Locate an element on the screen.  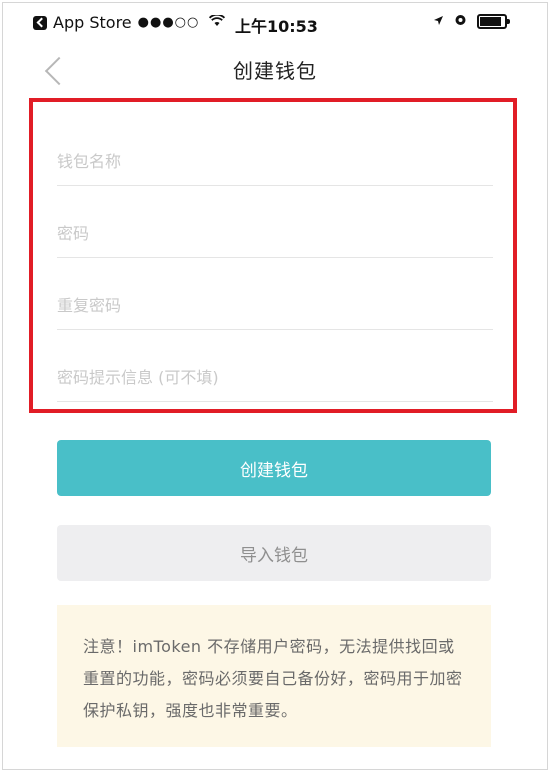
navigation-bar: 创建钱包 is located at coordinates (275, 68).